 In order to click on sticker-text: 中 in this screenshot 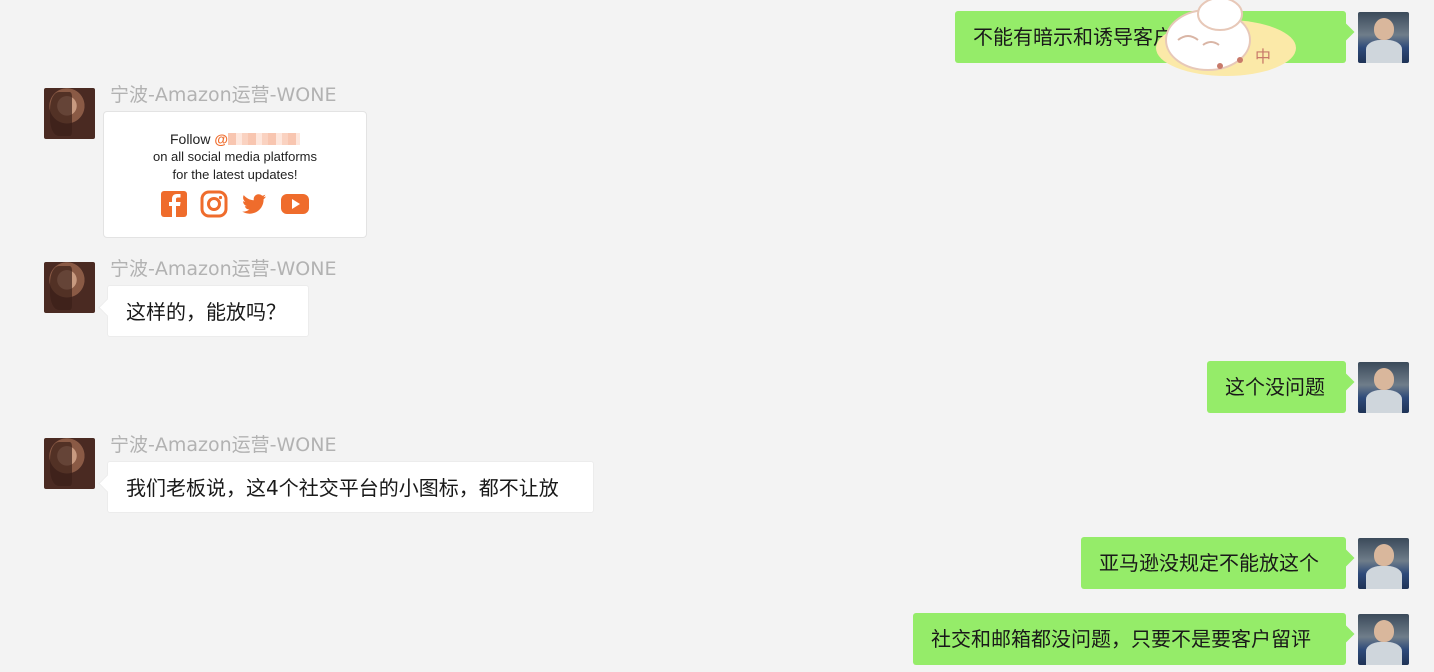, I will do `click(1263, 56)`.